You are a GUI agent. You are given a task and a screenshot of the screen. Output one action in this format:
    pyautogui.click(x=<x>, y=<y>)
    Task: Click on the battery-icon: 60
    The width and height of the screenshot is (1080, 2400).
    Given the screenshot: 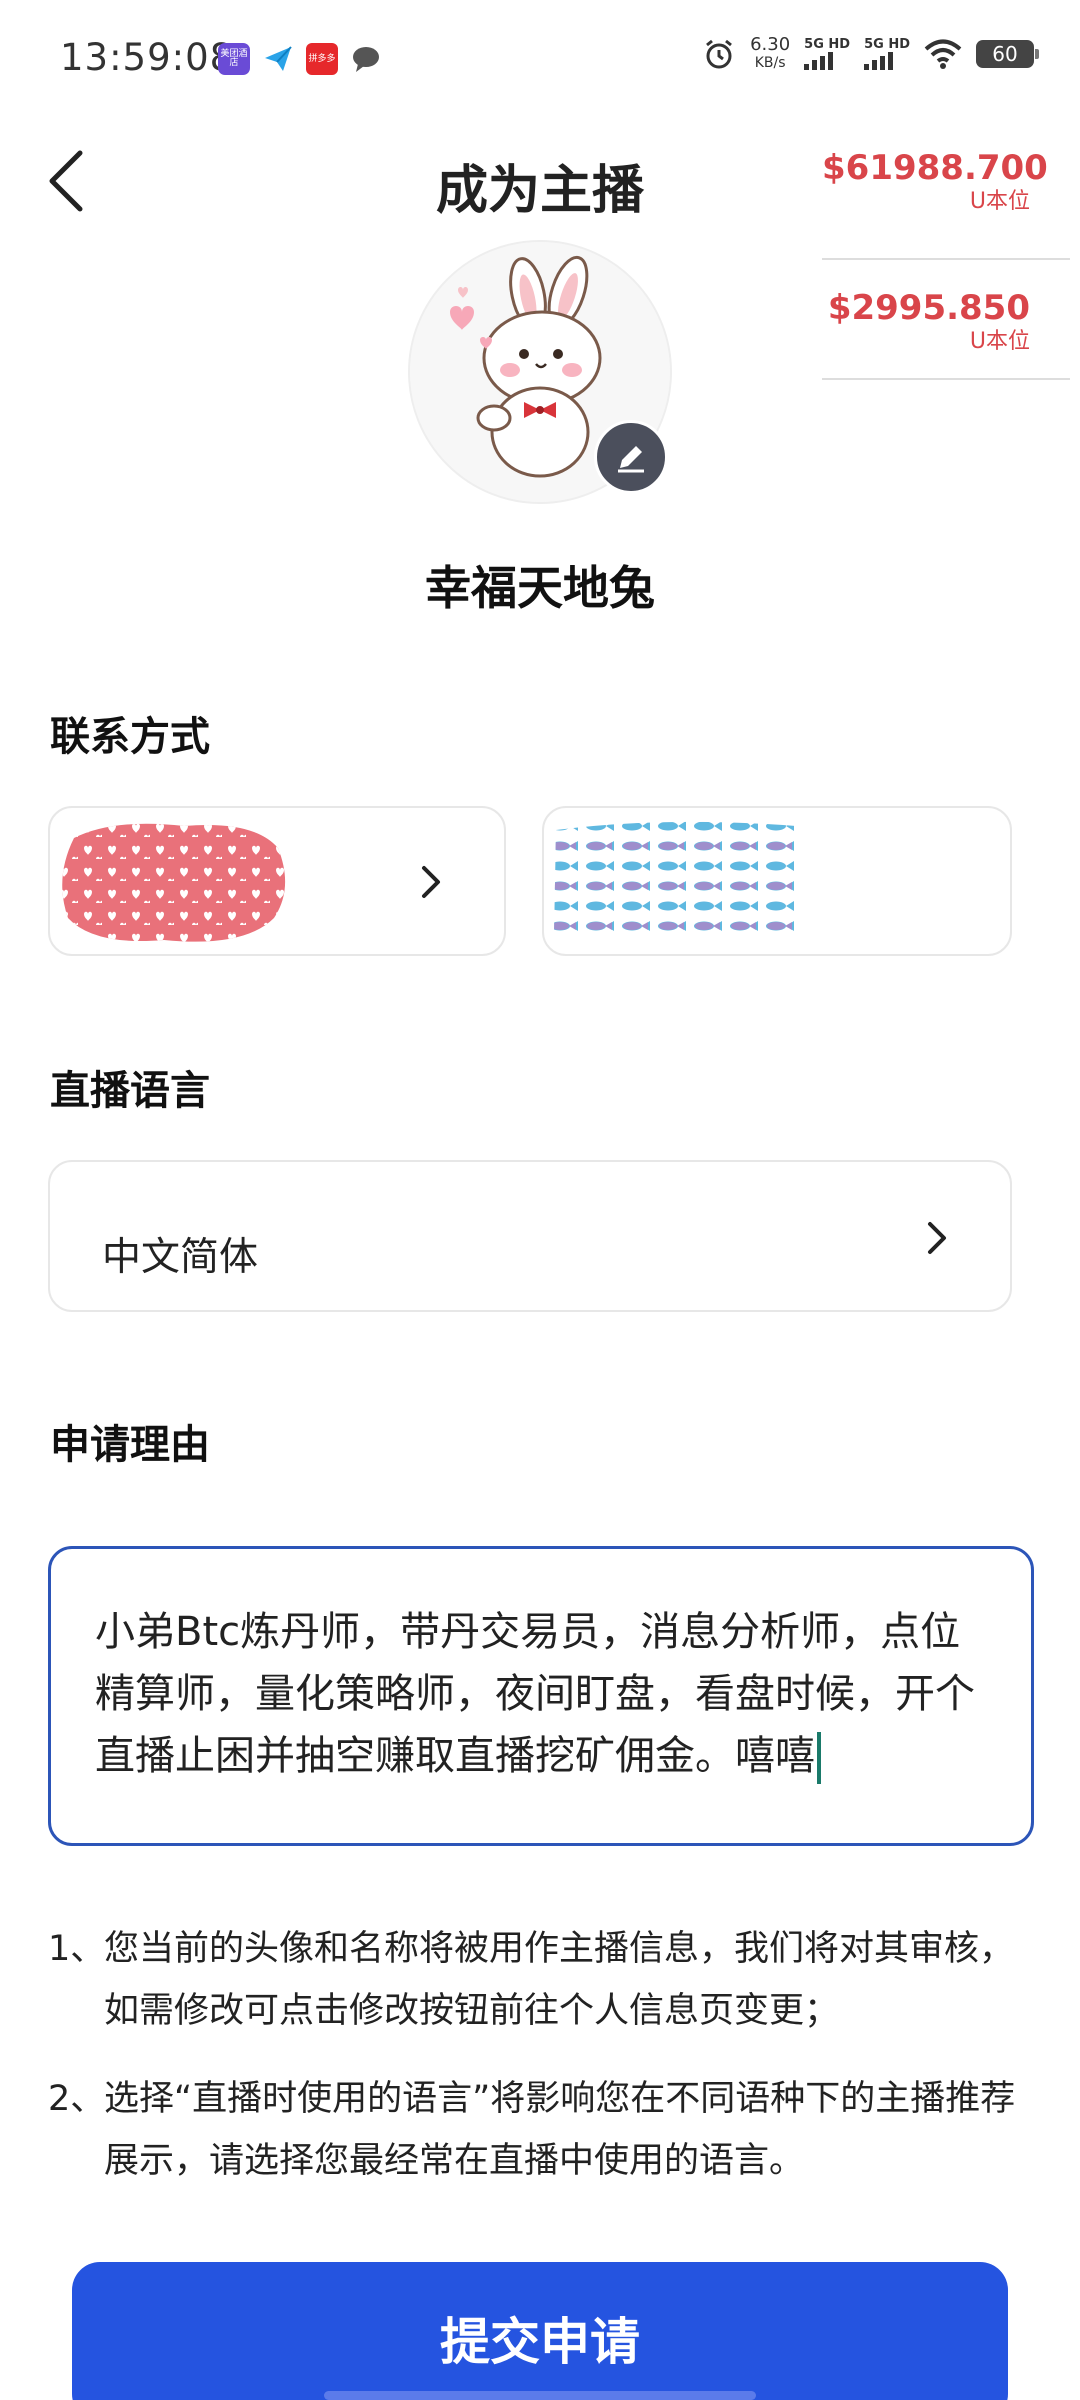 What is the action you would take?
    pyautogui.click(x=1007, y=54)
    